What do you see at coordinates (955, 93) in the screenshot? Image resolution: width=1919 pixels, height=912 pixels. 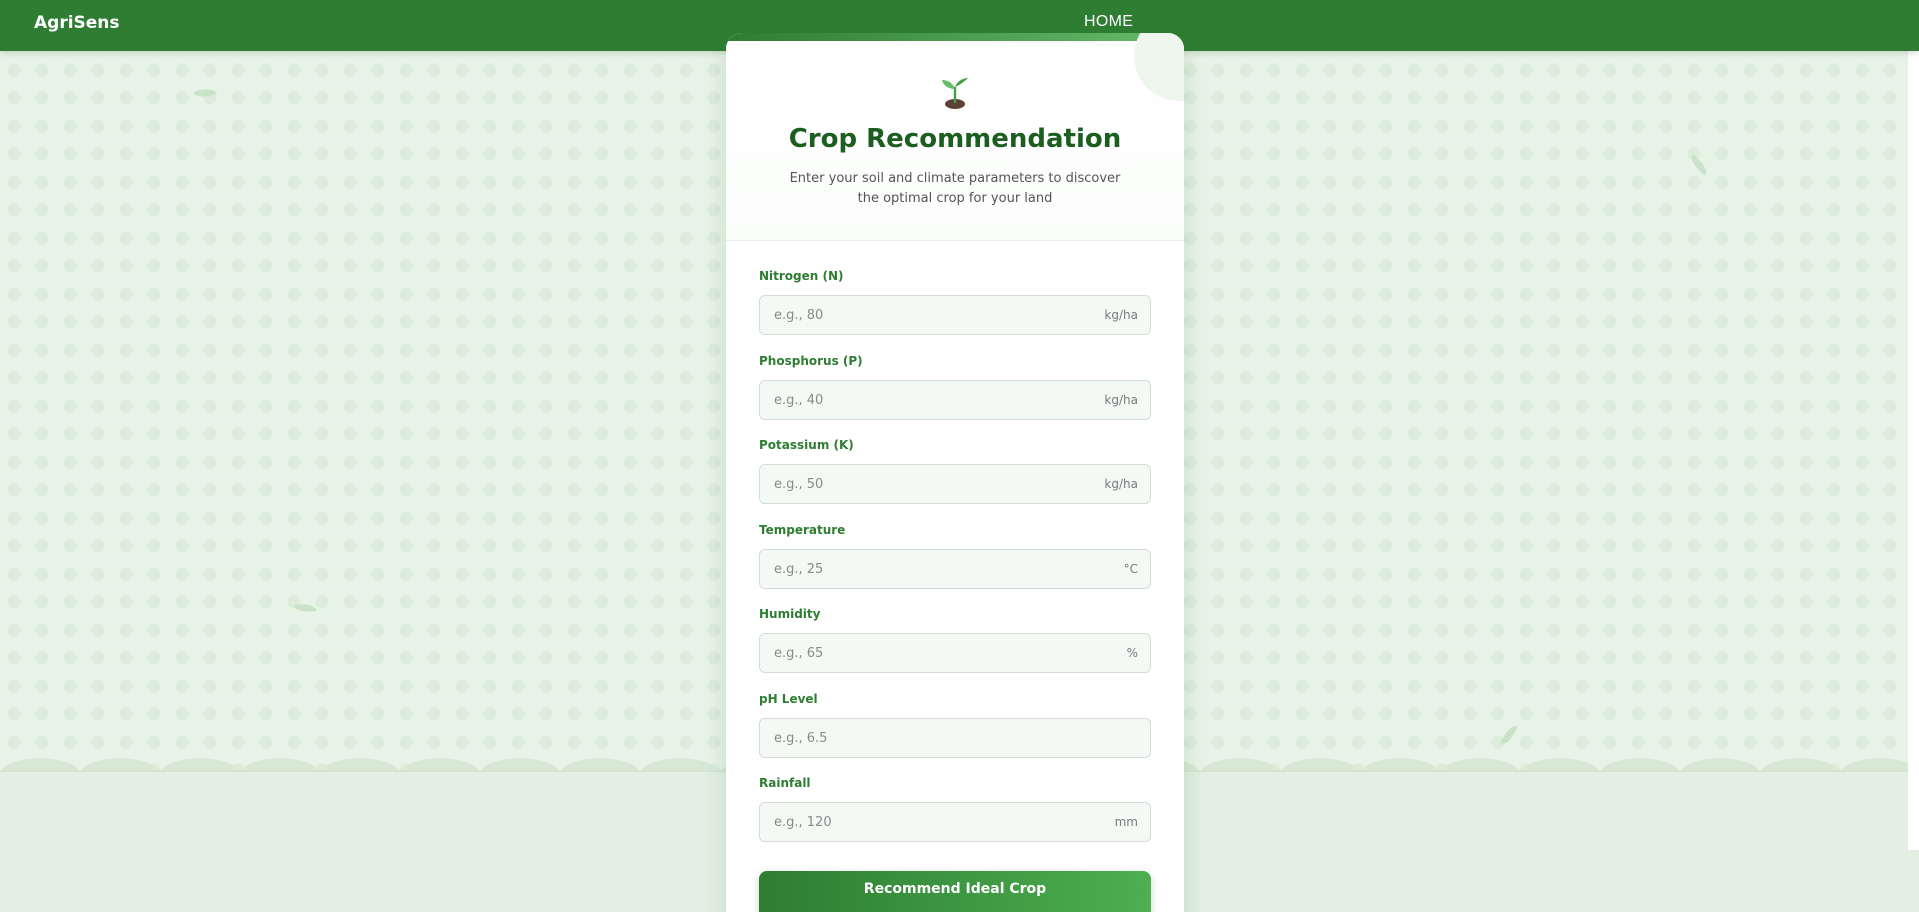 I see `seedling-icon` at bounding box center [955, 93].